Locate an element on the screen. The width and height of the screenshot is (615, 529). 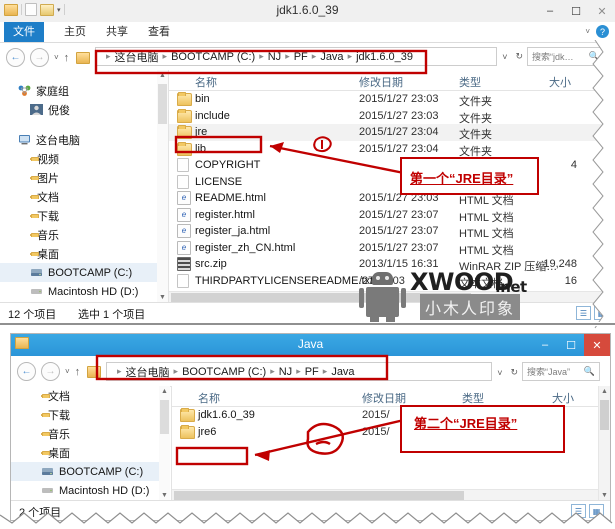
file-name: include is located at coordinates (212, 116).